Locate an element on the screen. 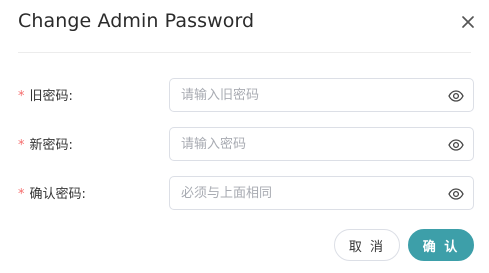  confirm-password-row: * 确认密码: is located at coordinates (244, 193).